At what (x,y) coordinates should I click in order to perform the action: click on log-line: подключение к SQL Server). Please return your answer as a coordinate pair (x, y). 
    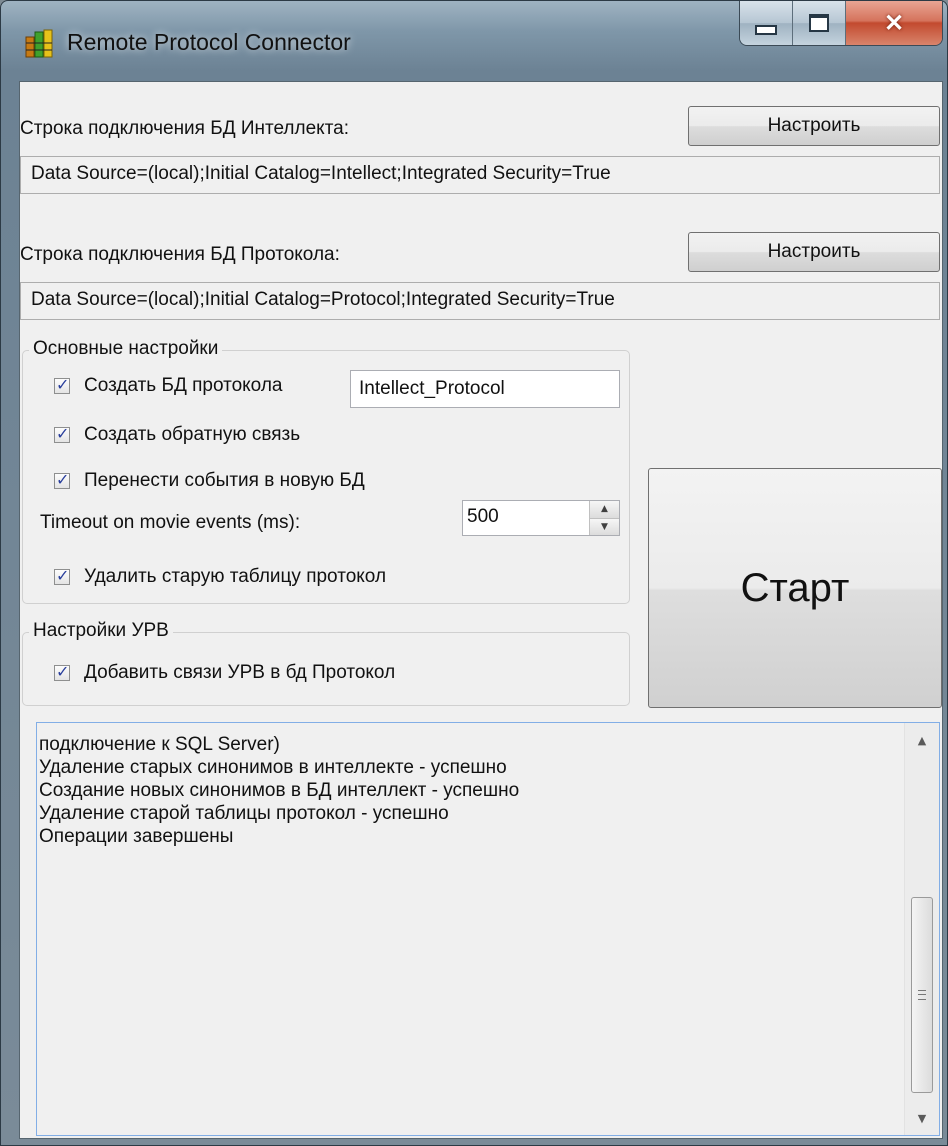
    Looking at the image, I should click on (159, 744).